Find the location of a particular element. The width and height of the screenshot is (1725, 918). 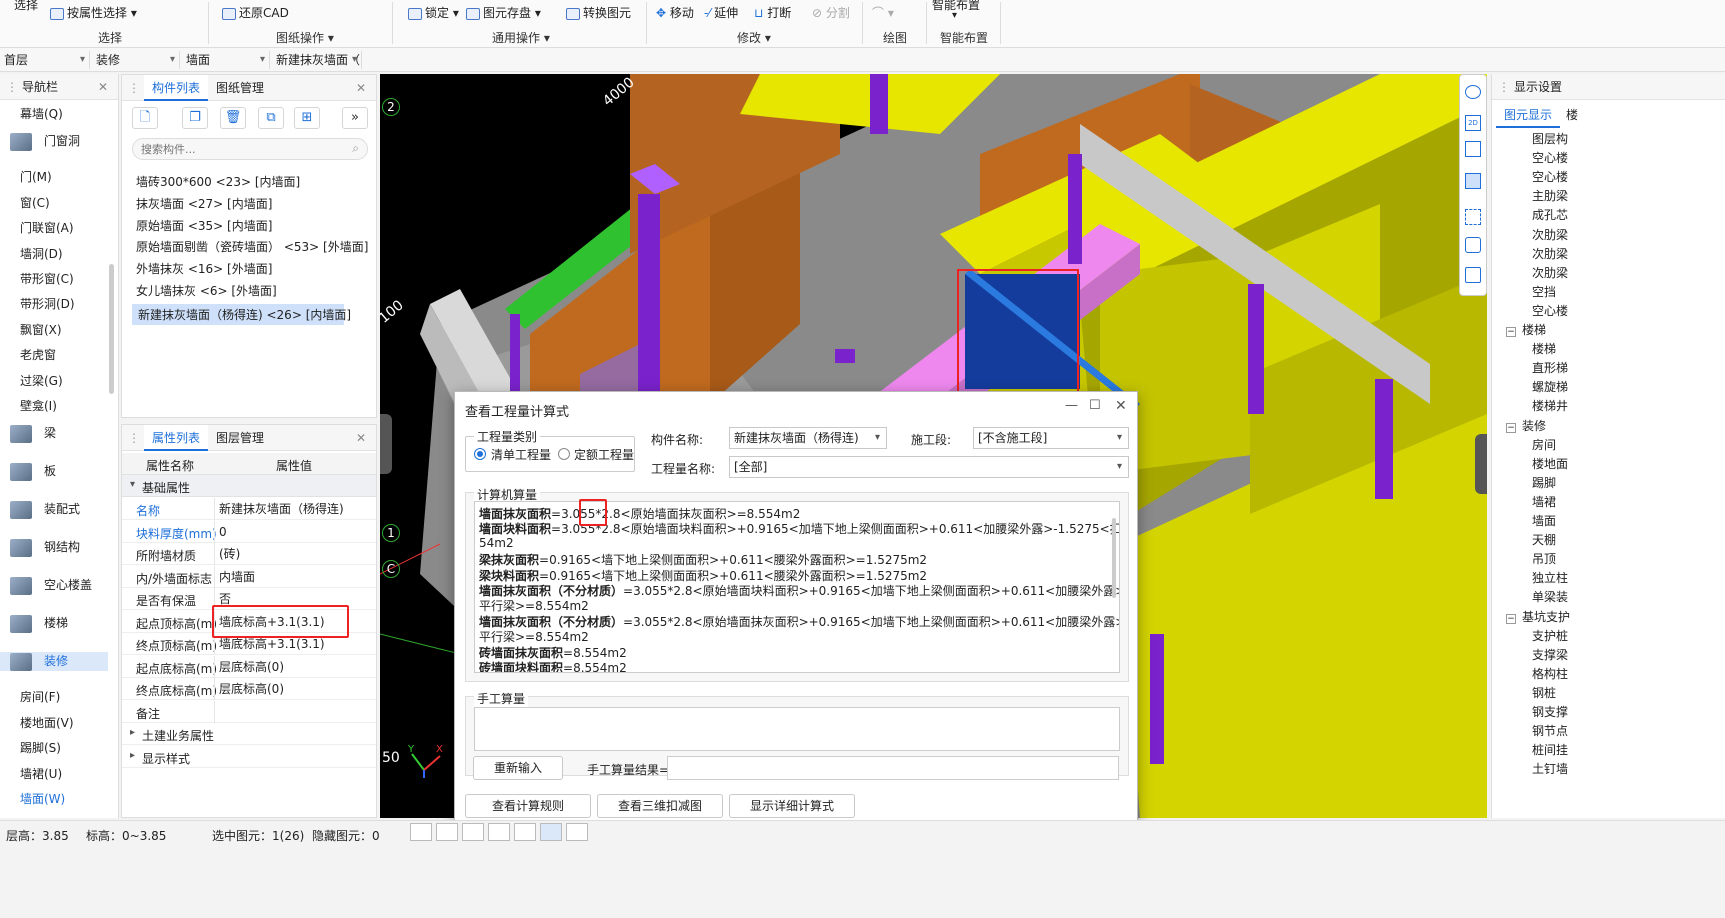

layer-copy-icon: ⊞ is located at coordinates (307, 118).